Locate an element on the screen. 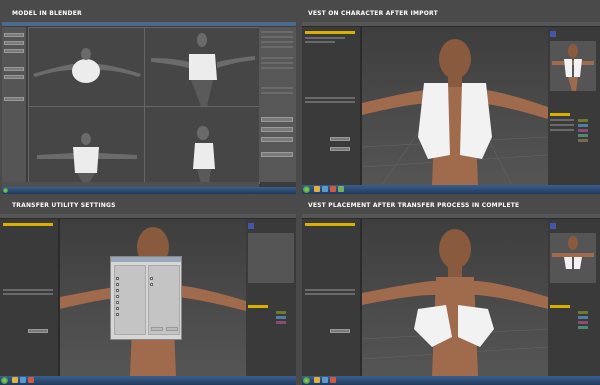 The image size is (600, 385). cancel-button is located at coordinates (172, 329).